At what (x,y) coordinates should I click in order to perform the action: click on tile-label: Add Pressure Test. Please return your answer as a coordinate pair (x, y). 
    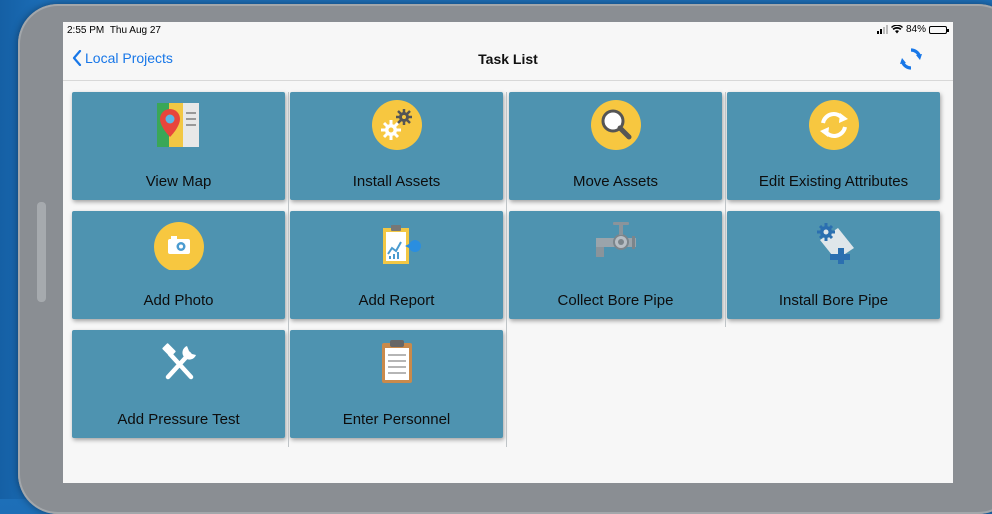
    Looking at the image, I should click on (178, 419).